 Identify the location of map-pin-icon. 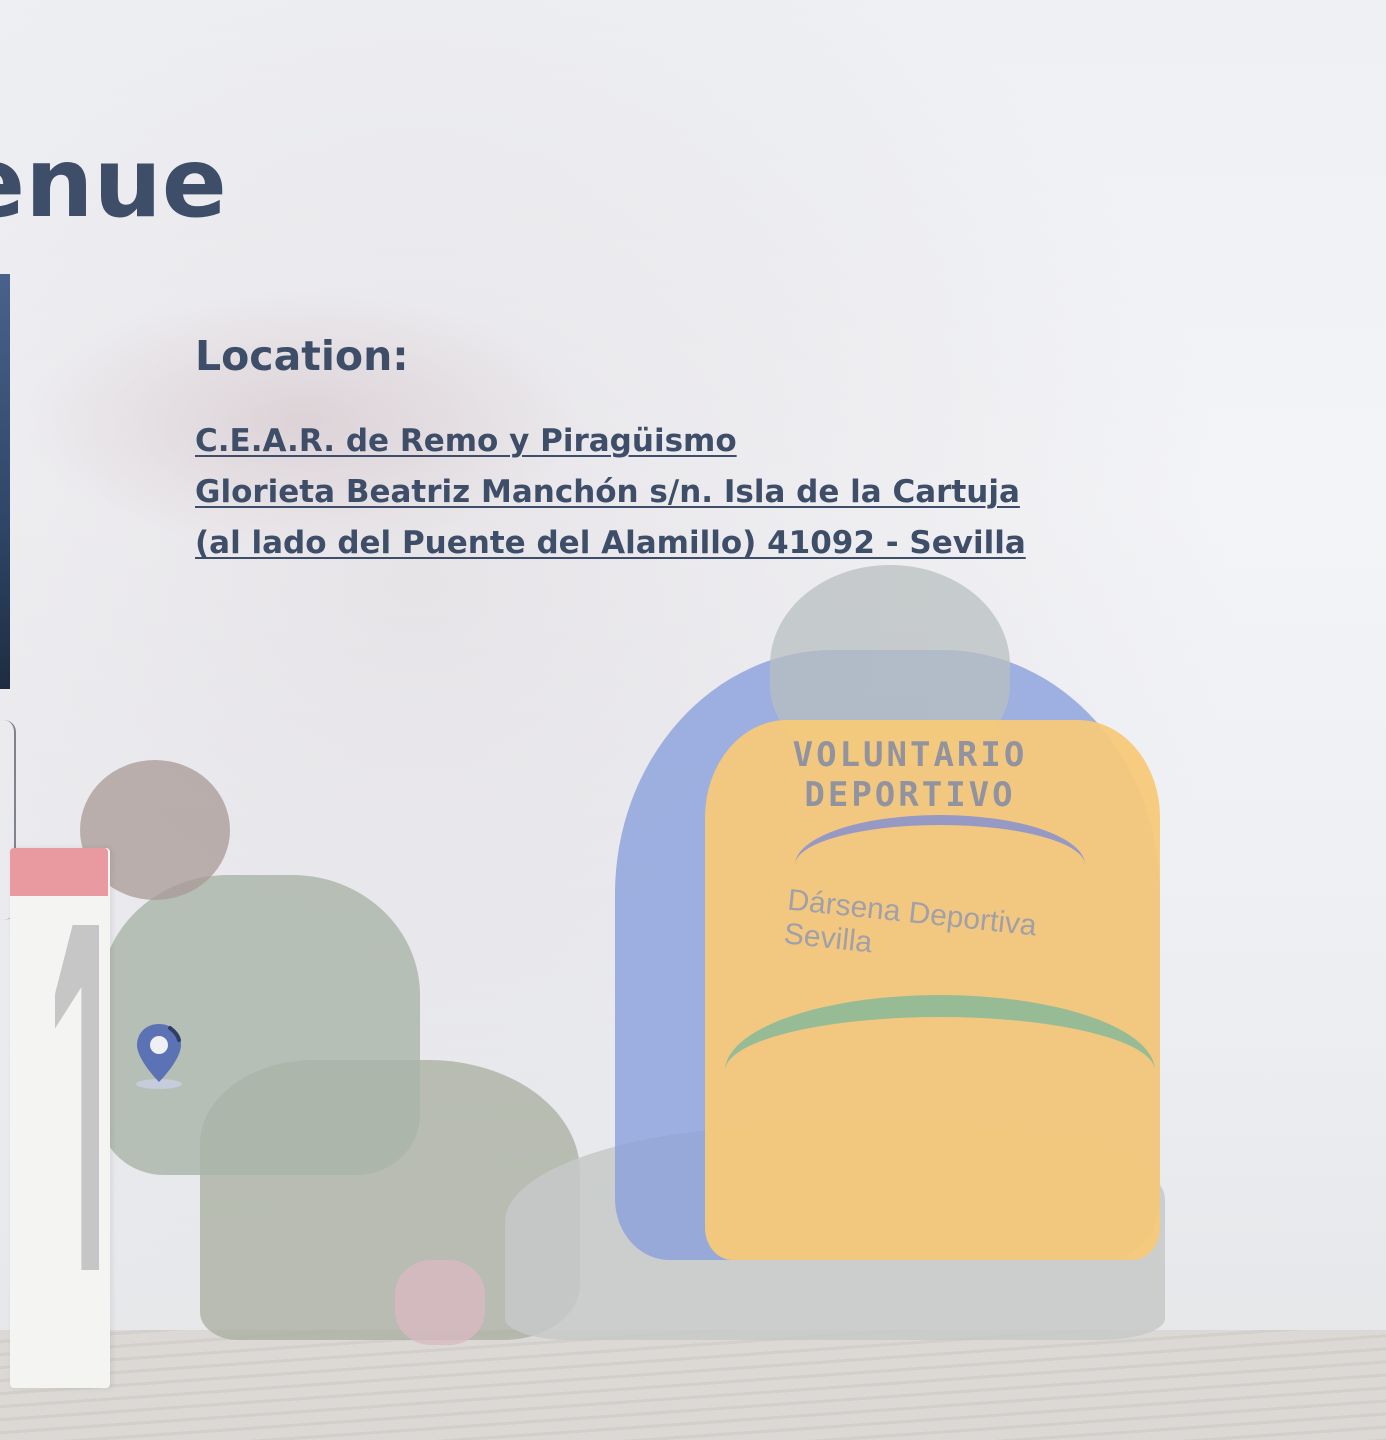
(159, 1057).